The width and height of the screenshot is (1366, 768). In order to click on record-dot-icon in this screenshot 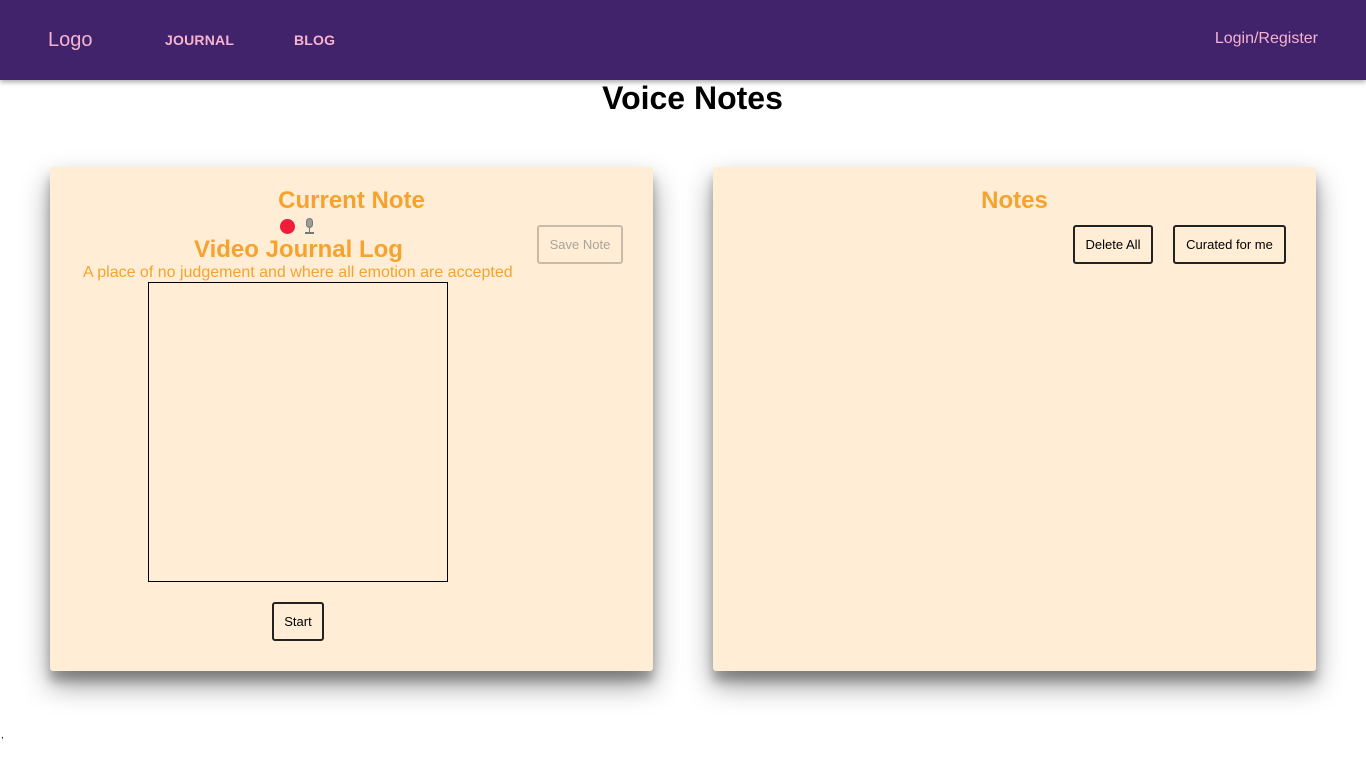, I will do `click(287, 226)`.